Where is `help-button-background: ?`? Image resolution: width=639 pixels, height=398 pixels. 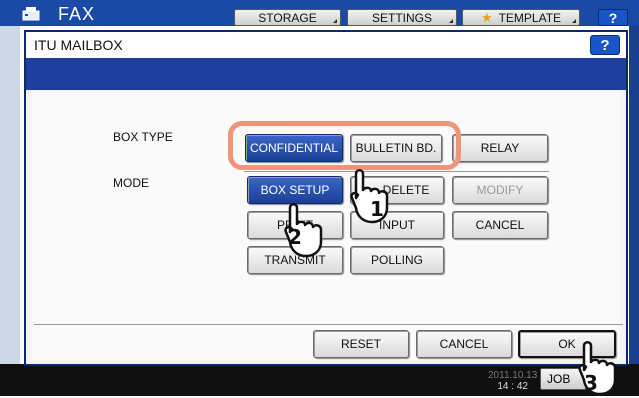 help-button-background: ? is located at coordinates (613, 17).